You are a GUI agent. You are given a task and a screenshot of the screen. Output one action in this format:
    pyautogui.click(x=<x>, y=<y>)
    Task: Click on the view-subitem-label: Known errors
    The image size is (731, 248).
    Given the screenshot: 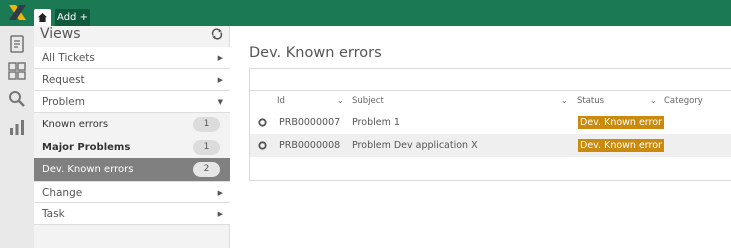 What is the action you would take?
    pyautogui.click(x=75, y=124)
    